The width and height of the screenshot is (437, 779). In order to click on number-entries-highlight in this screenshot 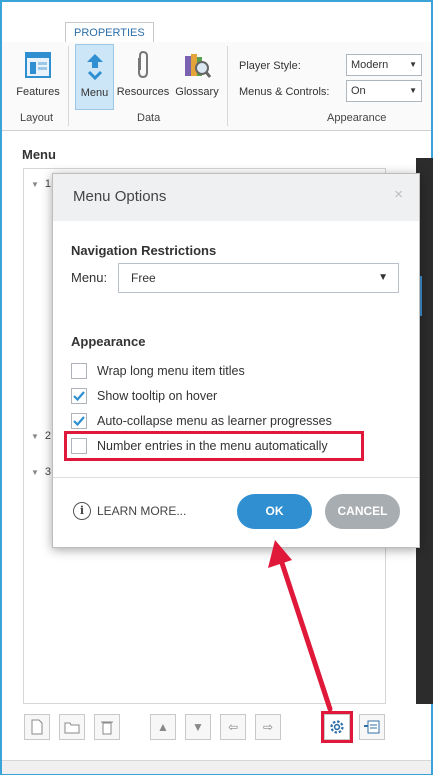, I will do `click(214, 446)`.